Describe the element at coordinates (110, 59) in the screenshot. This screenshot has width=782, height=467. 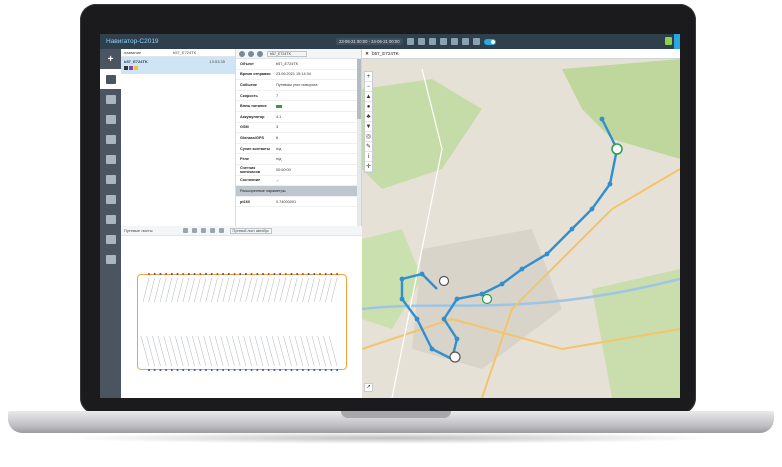
I see `add-button: +` at that location.